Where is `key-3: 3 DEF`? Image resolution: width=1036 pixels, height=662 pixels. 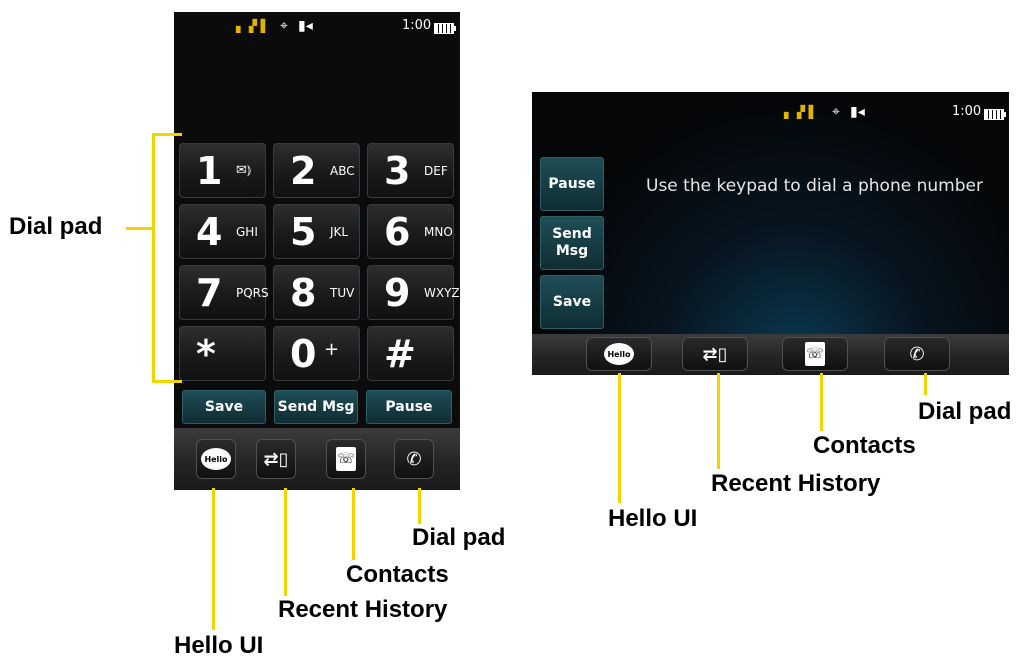
key-3: 3 DEF is located at coordinates (410, 170).